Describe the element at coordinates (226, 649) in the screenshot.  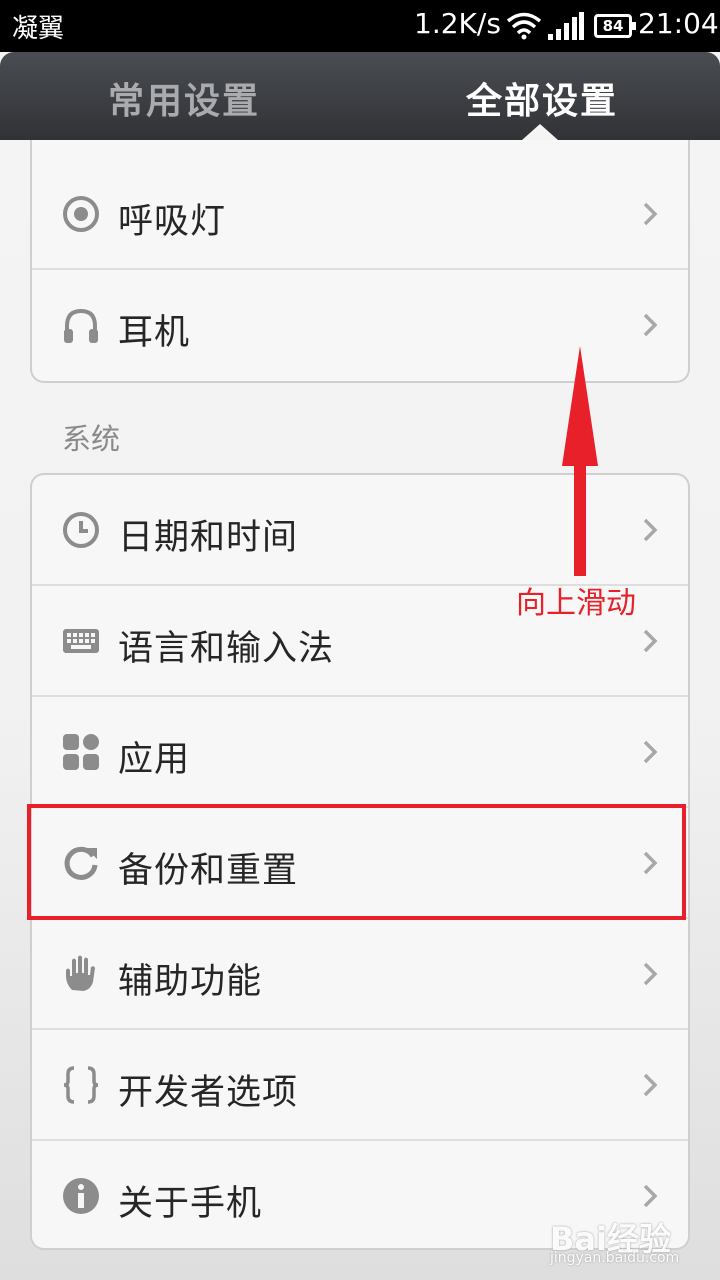
I see `list-item-label: 语言和输入法` at that location.